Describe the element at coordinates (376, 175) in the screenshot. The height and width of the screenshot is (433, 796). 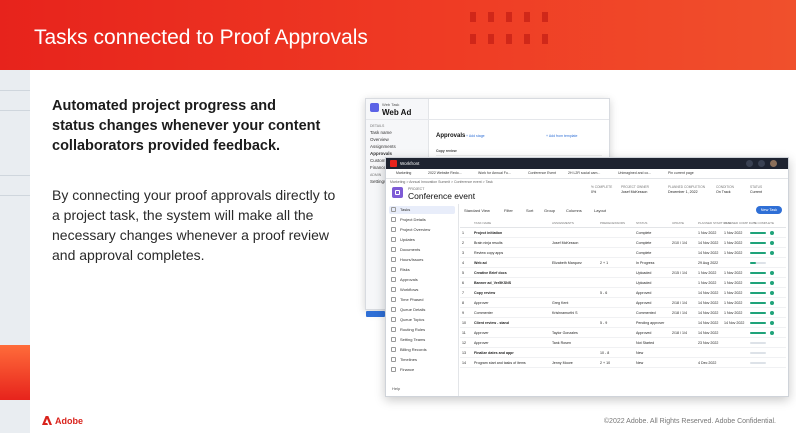
I see `section-label: ADMIN` at that location.